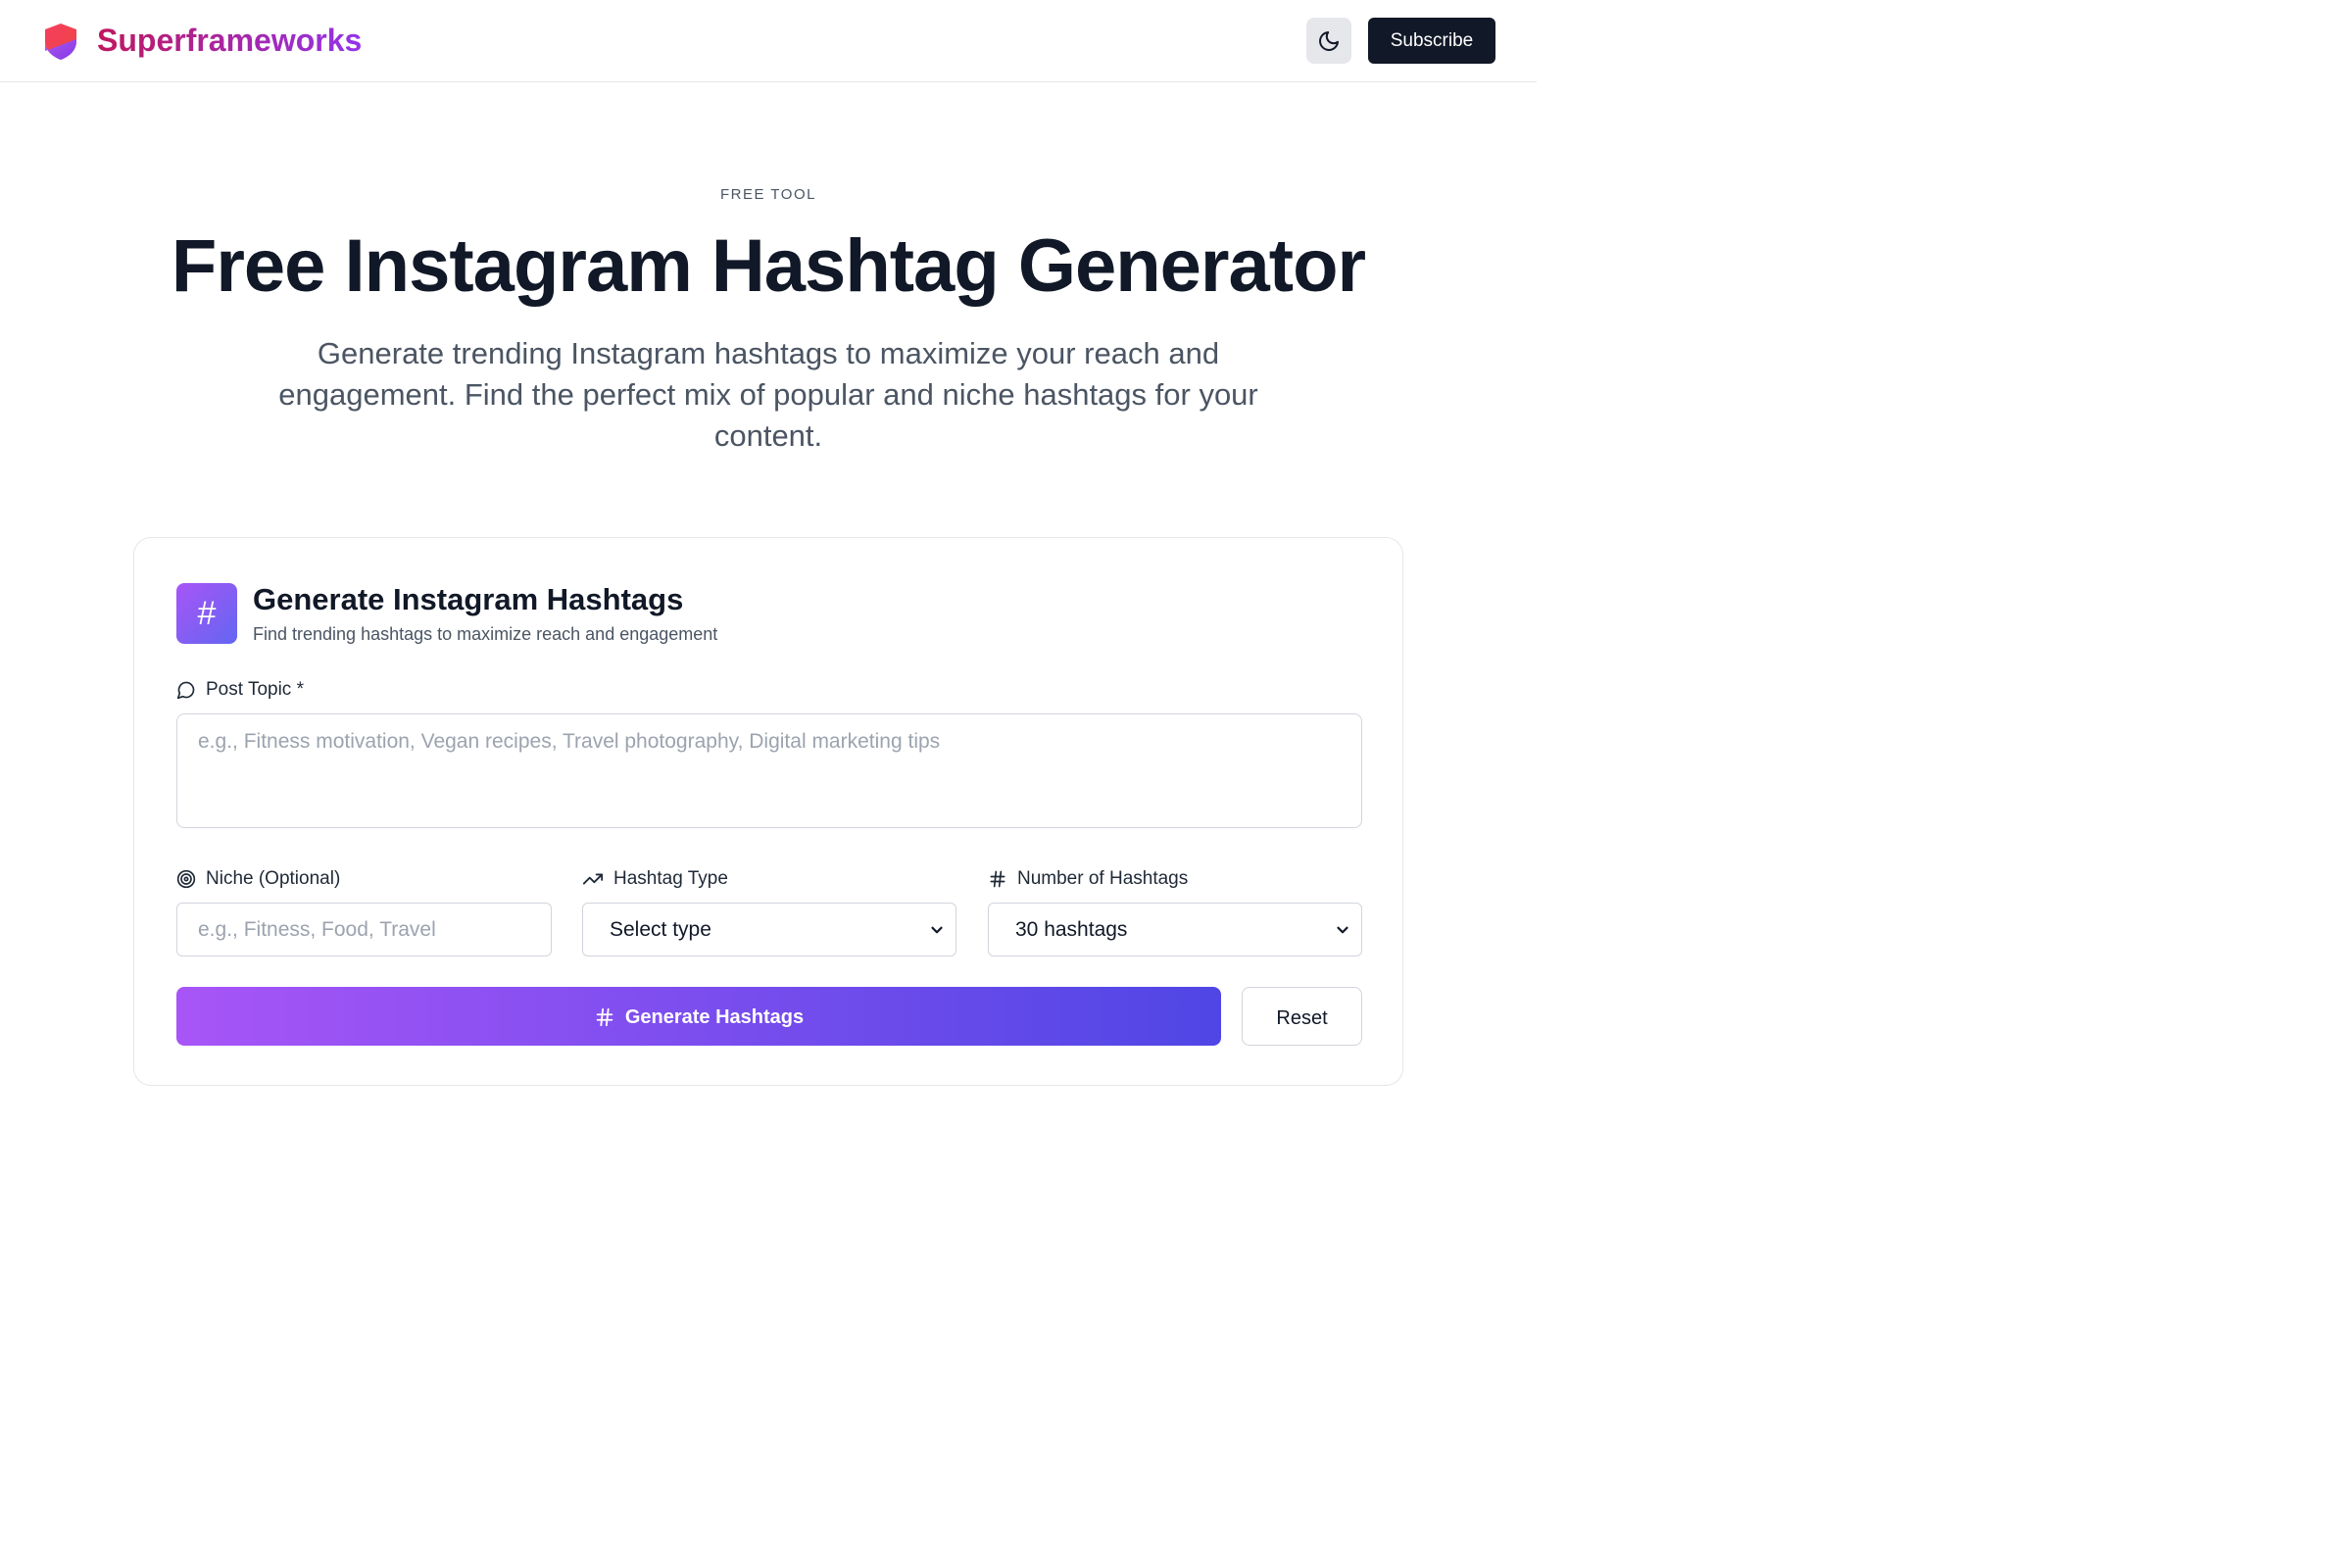  I want to click on niche-label-row: Niche (Optional), so click(258, 879).